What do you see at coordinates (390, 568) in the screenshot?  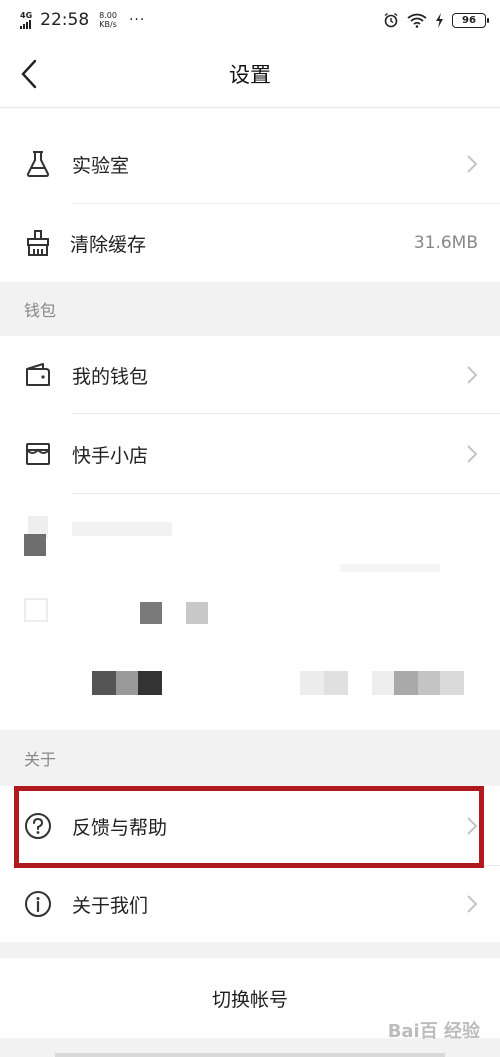 I see `obscured-divider` at bounding box center [390, 568].